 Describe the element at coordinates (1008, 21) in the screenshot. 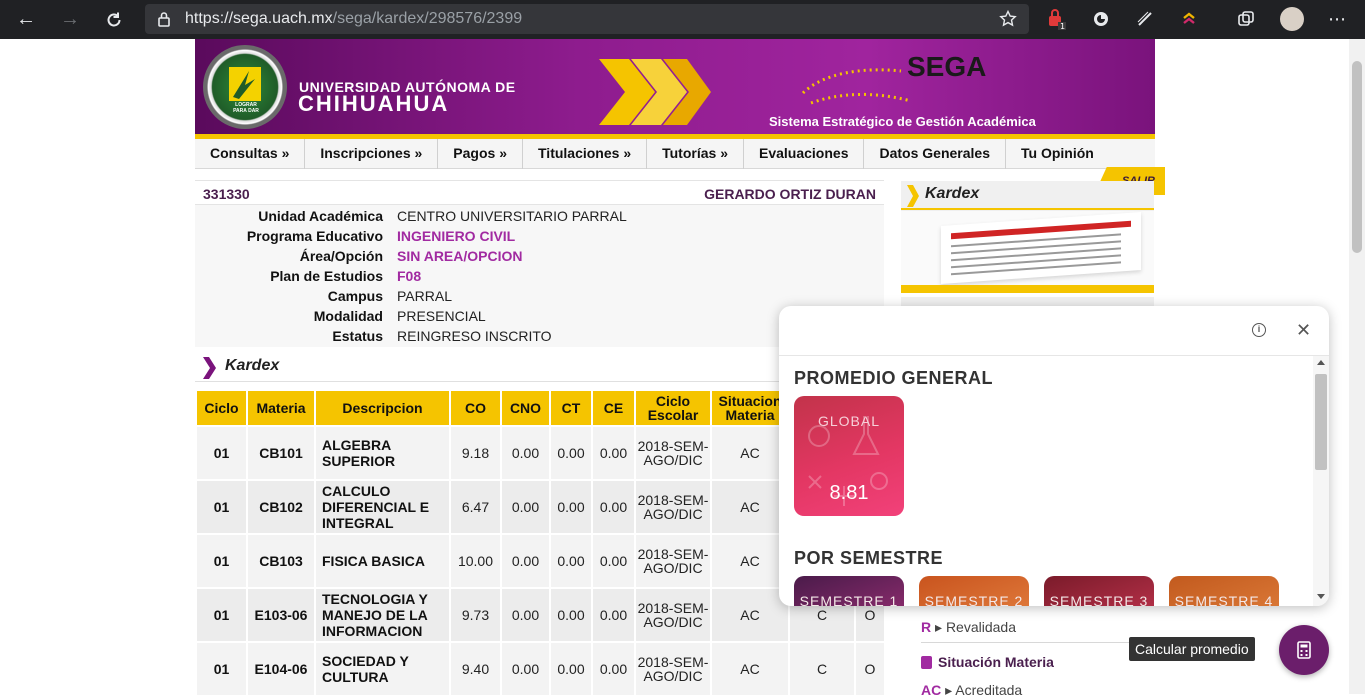

I see `favorite-star-icon` at that location.